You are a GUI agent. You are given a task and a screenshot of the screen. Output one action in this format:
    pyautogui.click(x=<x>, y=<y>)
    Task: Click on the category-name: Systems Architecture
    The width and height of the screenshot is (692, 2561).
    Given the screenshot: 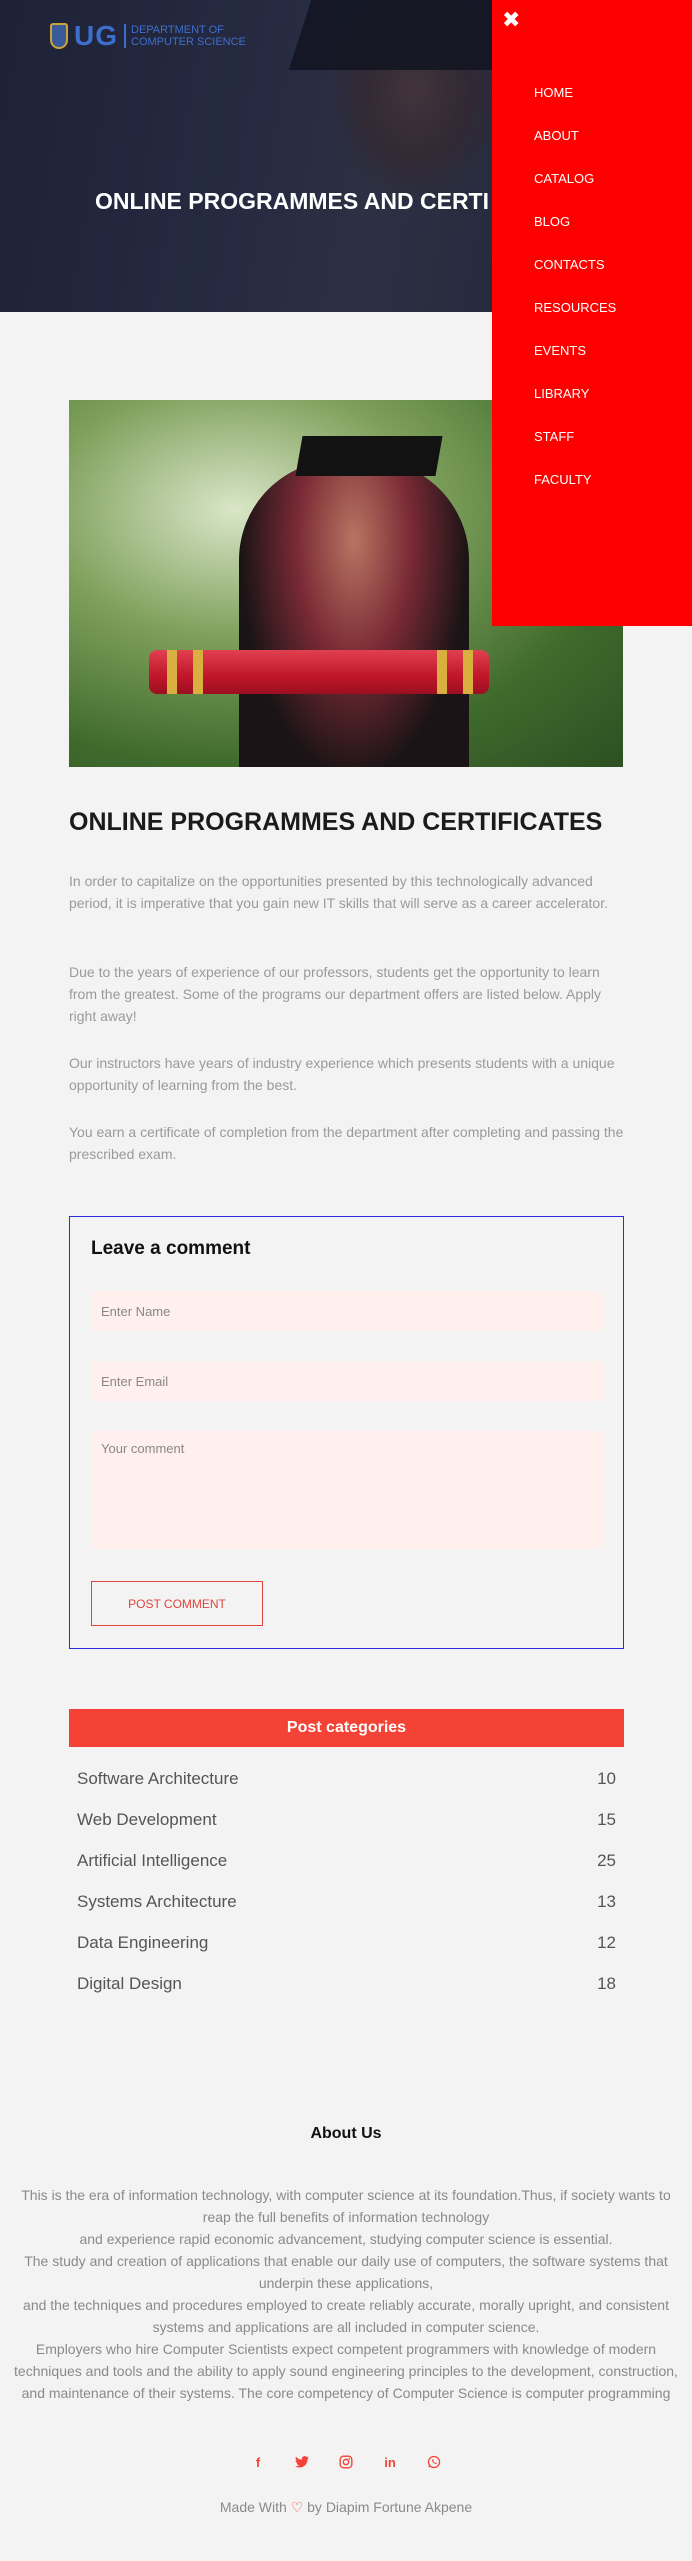 What is the action you would take?
    pyautogui.click(x=157, y=1901)
    